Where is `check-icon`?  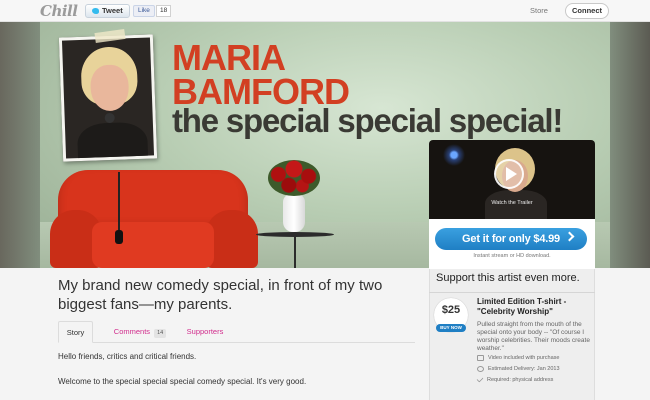 check-icon is located at coordinates (480, 379).